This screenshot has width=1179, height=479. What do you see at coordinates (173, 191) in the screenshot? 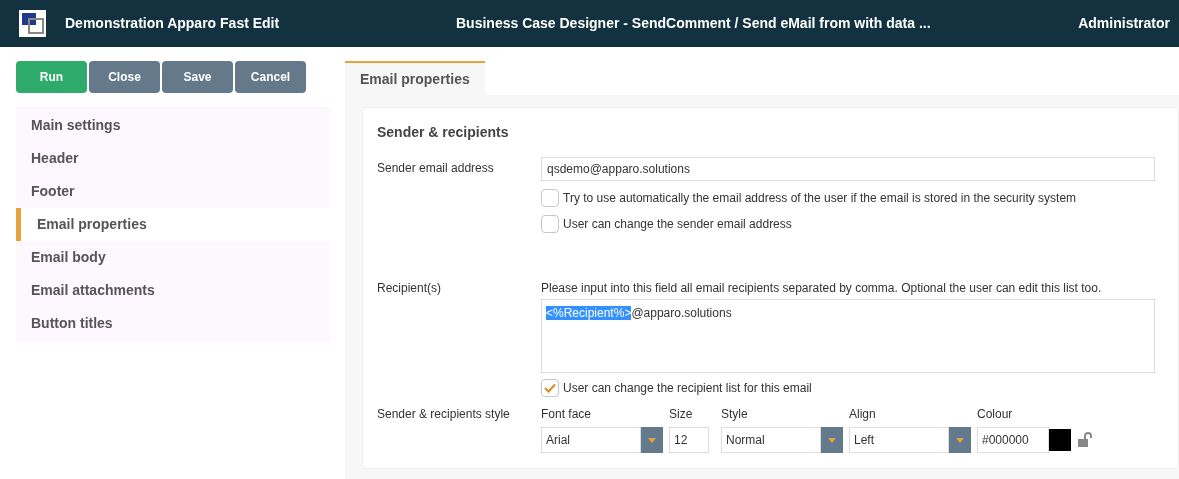
I see `sidebar-item: Footer` at bounding box center [173, 191].